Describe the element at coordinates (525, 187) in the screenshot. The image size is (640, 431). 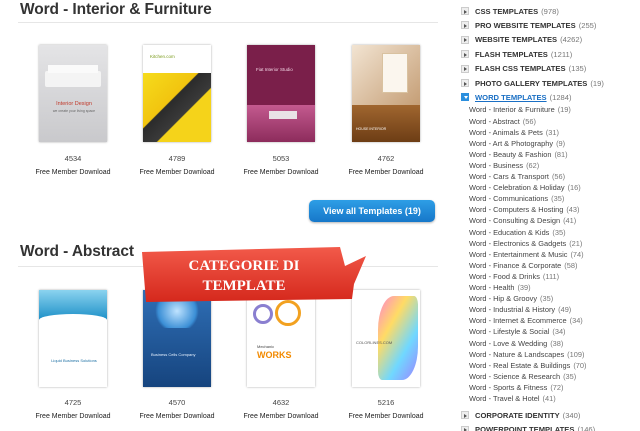
I see `sidebar-subcategory: Word - Celebration & Holiday (16)` at that location.